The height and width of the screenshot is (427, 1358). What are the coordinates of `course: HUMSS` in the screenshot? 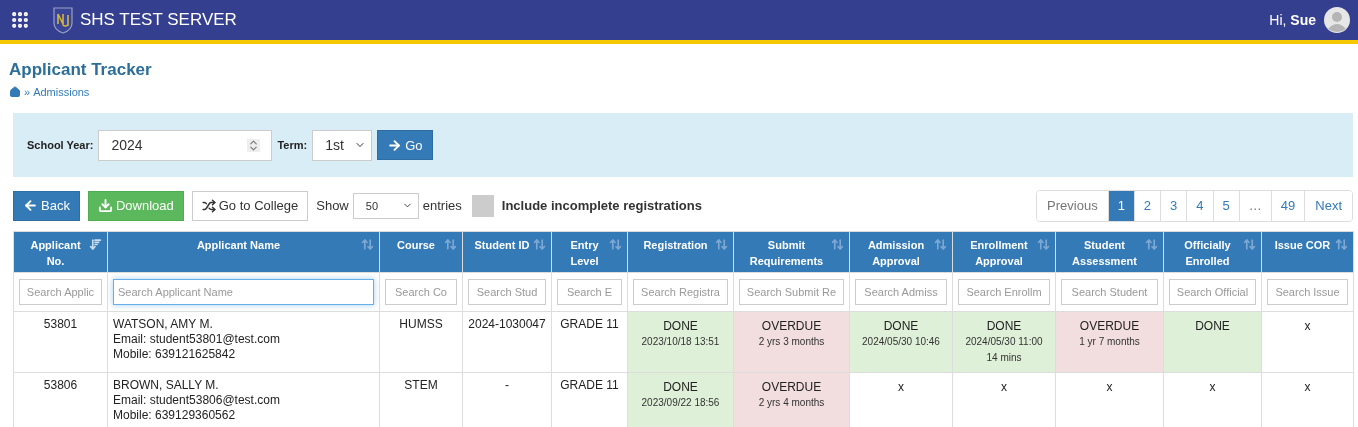 It's located at (421, 324).